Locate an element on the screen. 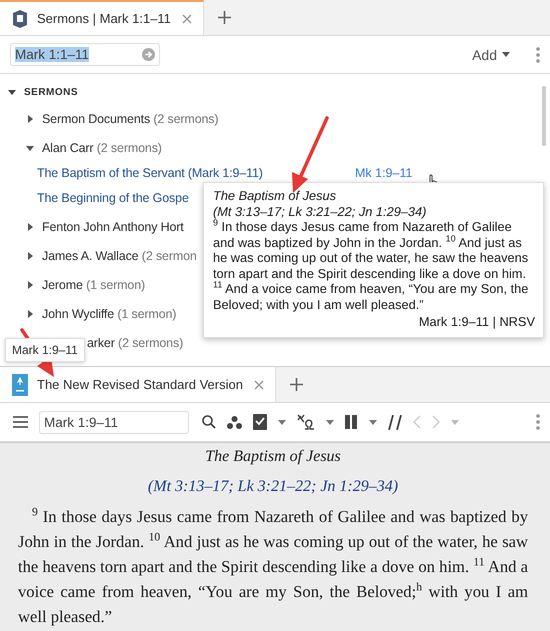 This screenshot has height=631, width=550. reference-field: Mark 1:1–11 is located at coordinates (85, 54).